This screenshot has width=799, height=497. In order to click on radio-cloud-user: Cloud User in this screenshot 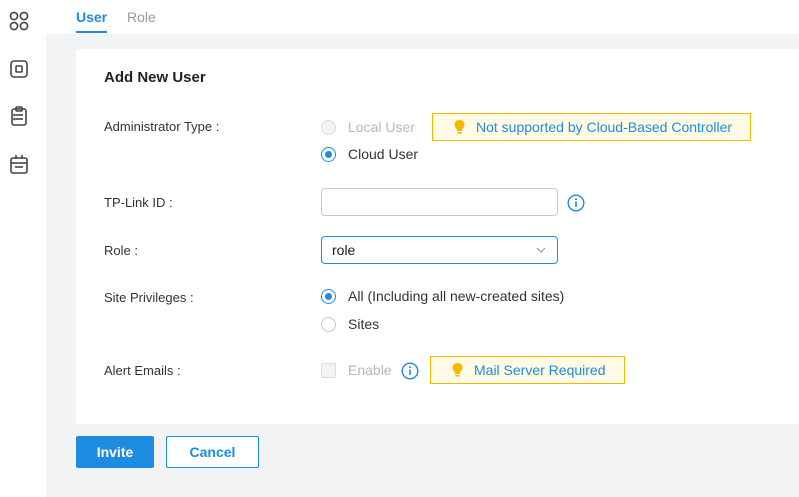, I will do `click(369, 154)`.